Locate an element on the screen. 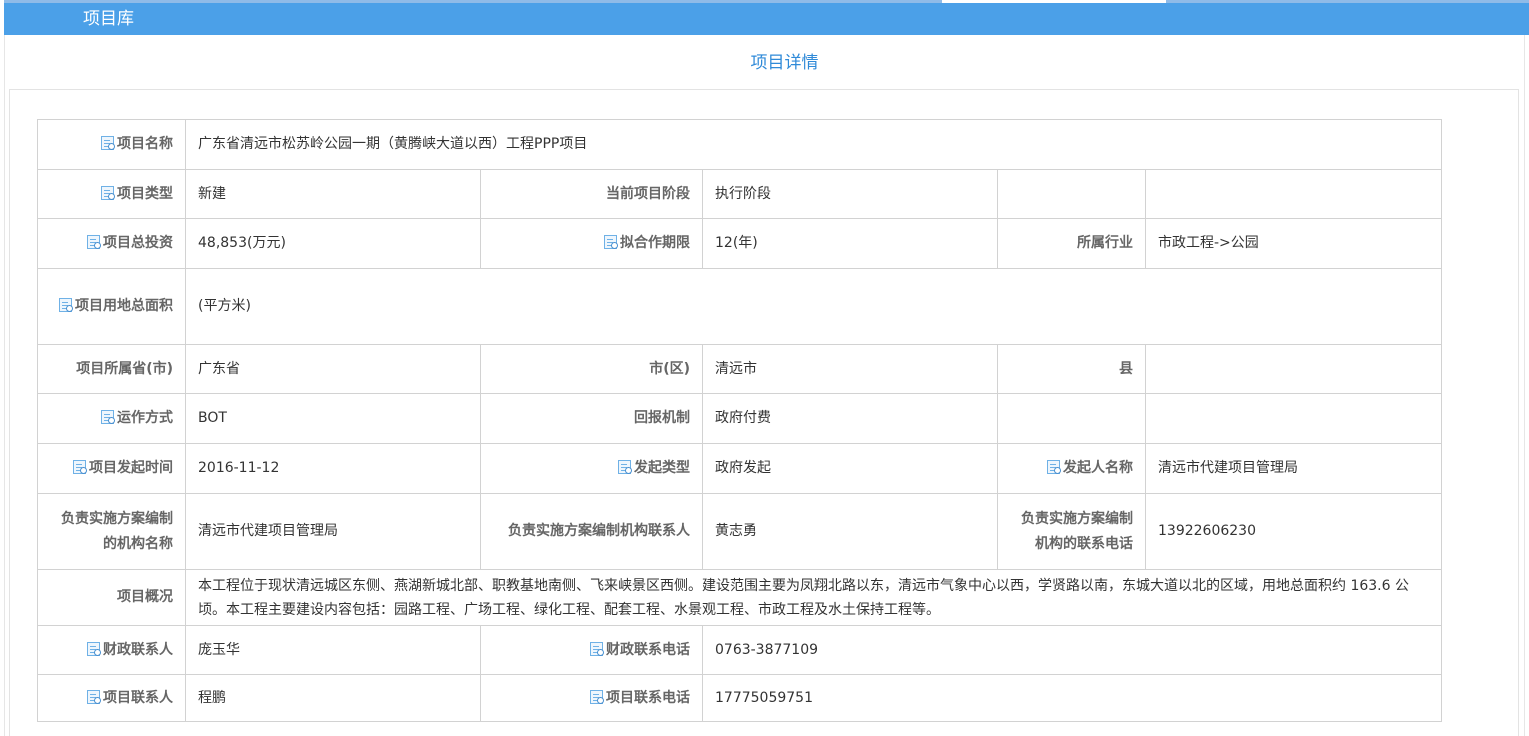  launch-type-value: 政府发起 is located at coordinates (850, 468).